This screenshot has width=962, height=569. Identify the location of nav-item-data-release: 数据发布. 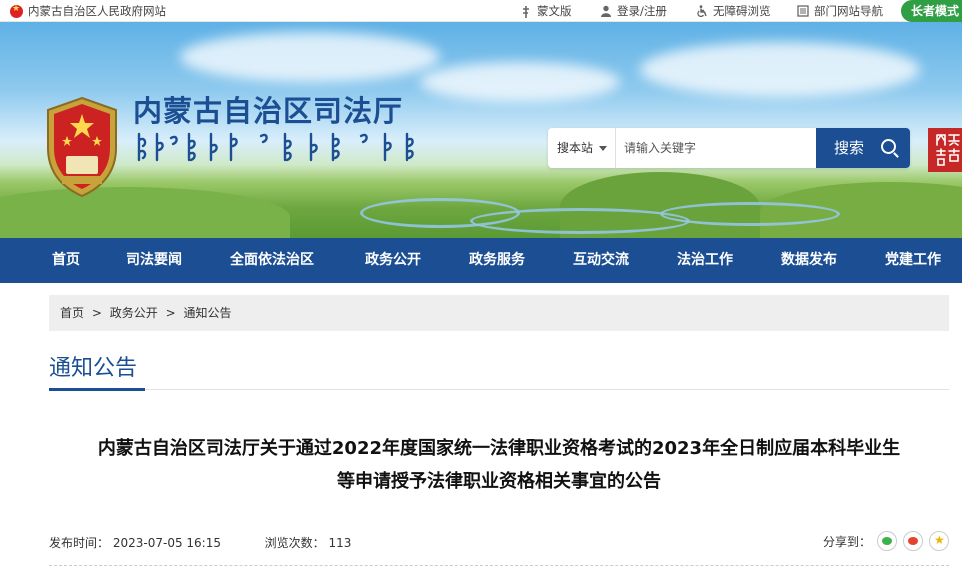
(809, 260).